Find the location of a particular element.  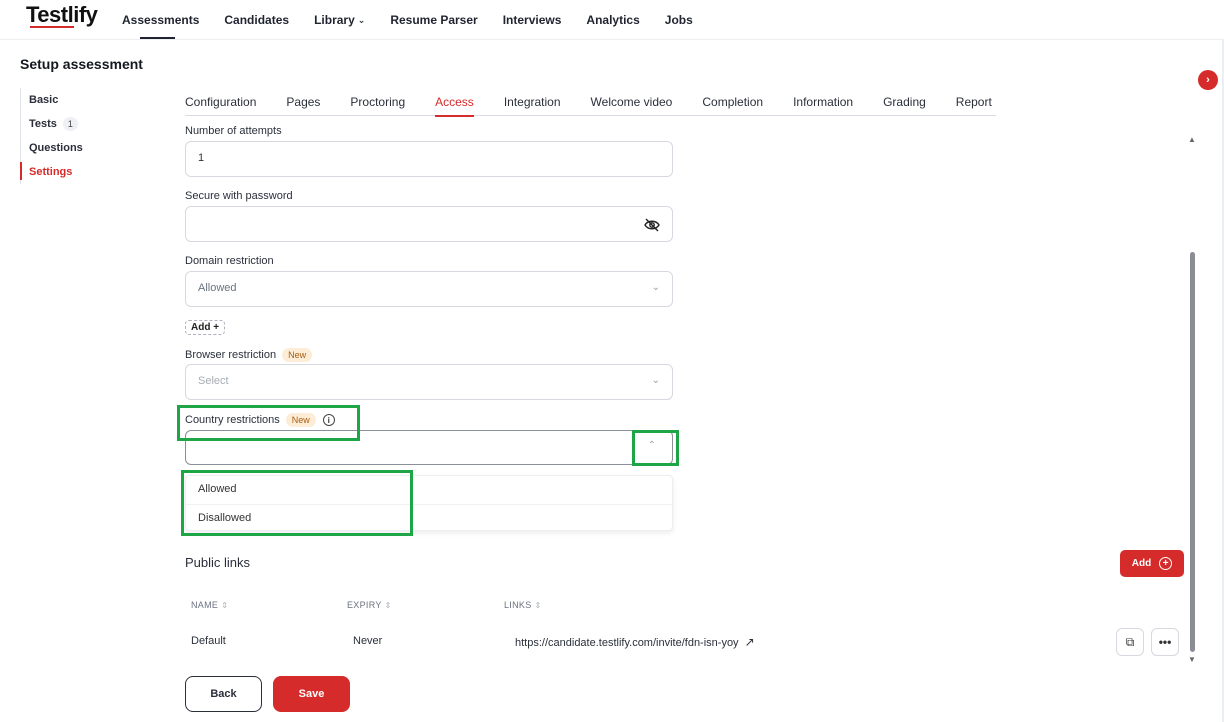

nav-resume-parser-label: Resume Parser is located at coordinates (434, 20).